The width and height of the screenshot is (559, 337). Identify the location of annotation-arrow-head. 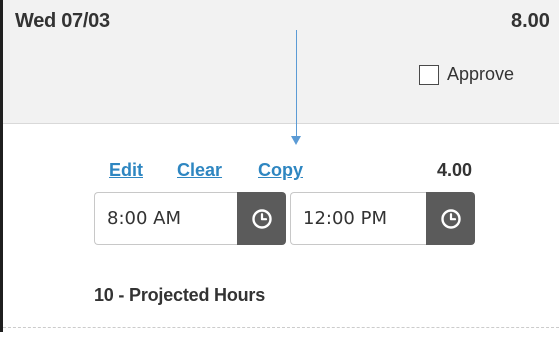
(296, 140).